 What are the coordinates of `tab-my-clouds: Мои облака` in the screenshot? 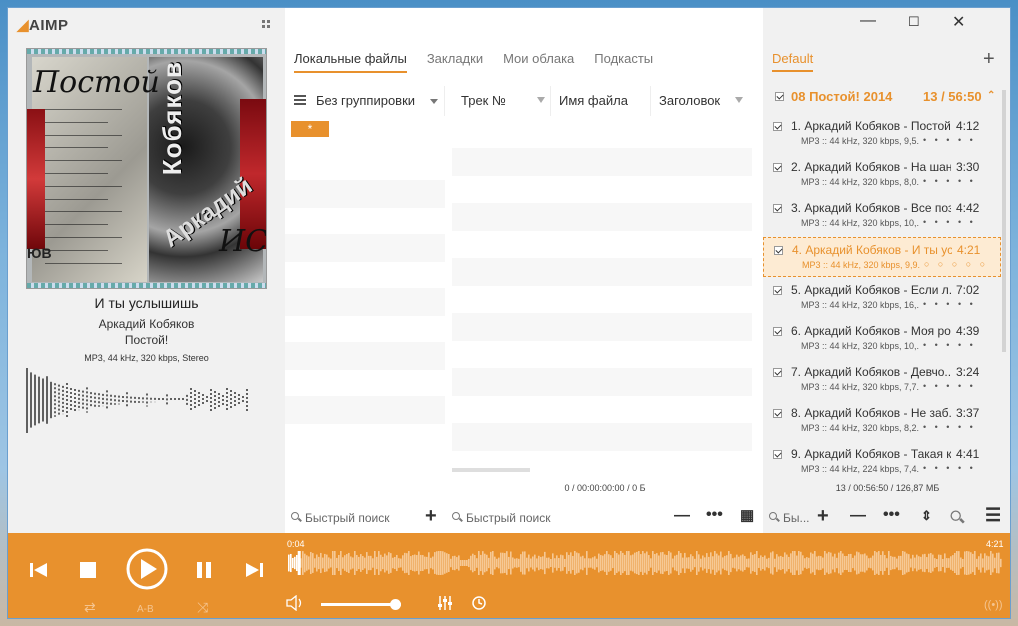 It's located at (538, 62).